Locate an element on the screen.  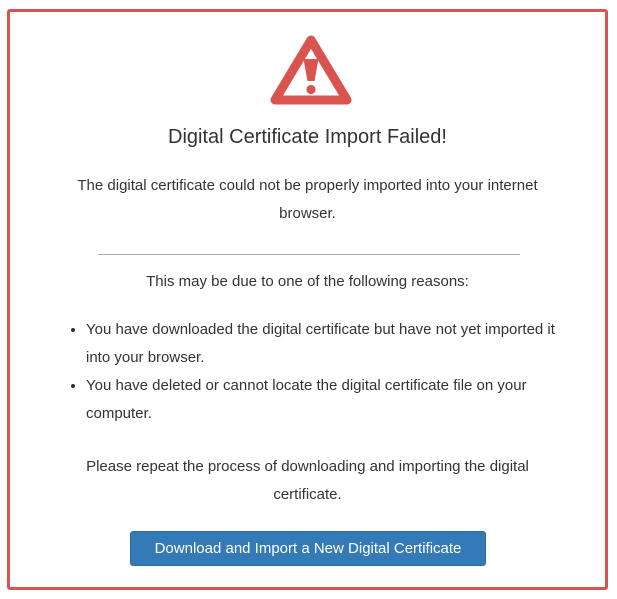
warning-triangle-icon is located at coordinates (311, 70).